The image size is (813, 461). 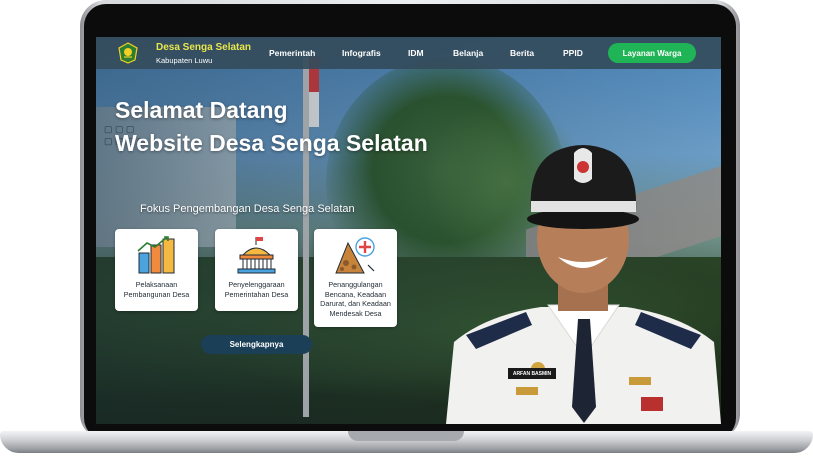 What do you see at coordinates (203, 47) in the screenshot?
I see `brand-title: Desa Senga Selatan` at bounding box center [203, 47].